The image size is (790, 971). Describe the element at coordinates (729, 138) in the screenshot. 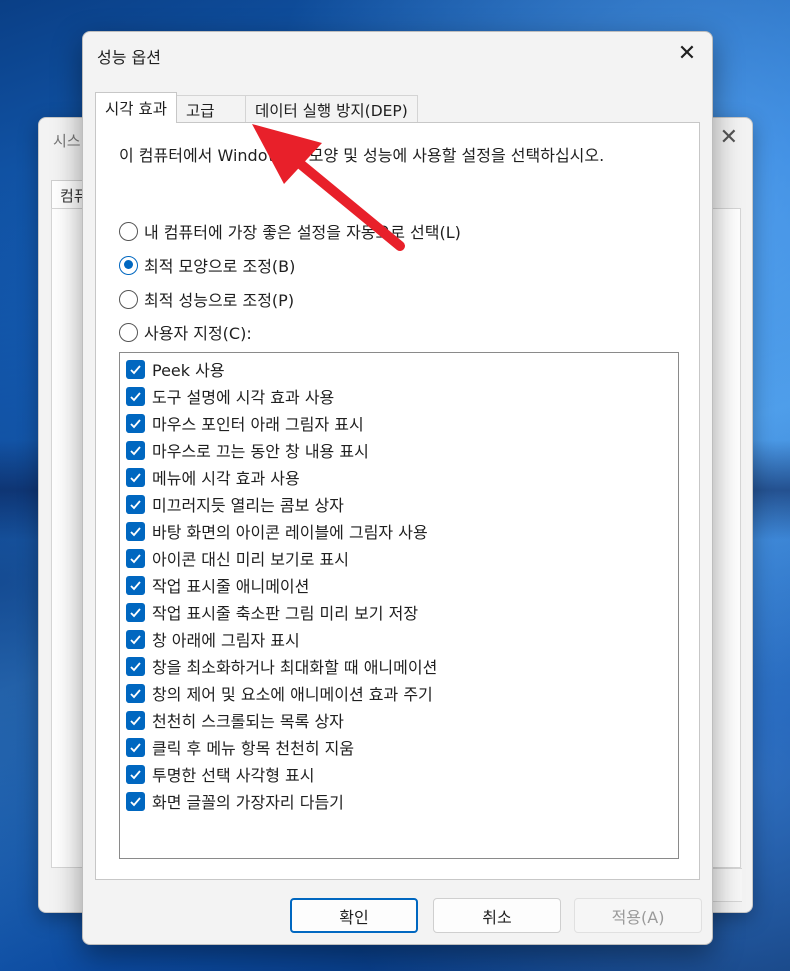

I see `background-close-icon: ✕` at that location.